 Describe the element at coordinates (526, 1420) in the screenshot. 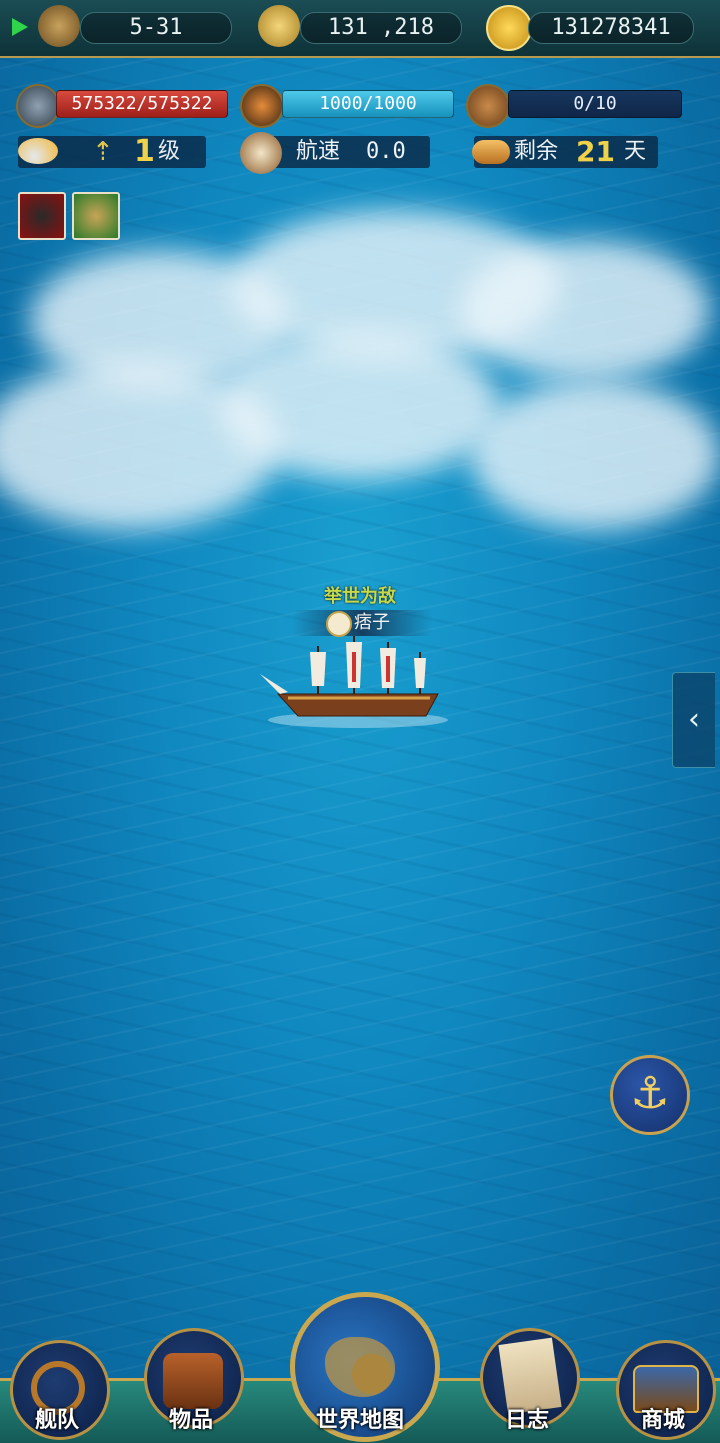

I see `nav-log-label: 日志` at that location.